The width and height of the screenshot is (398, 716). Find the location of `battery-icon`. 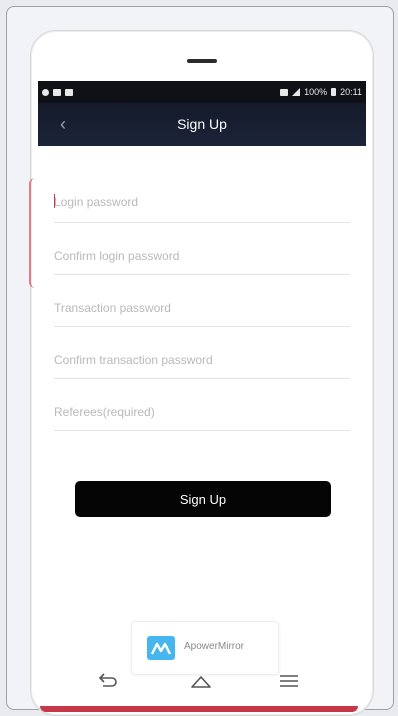

battery-icon is located at coordinates (334, 92).